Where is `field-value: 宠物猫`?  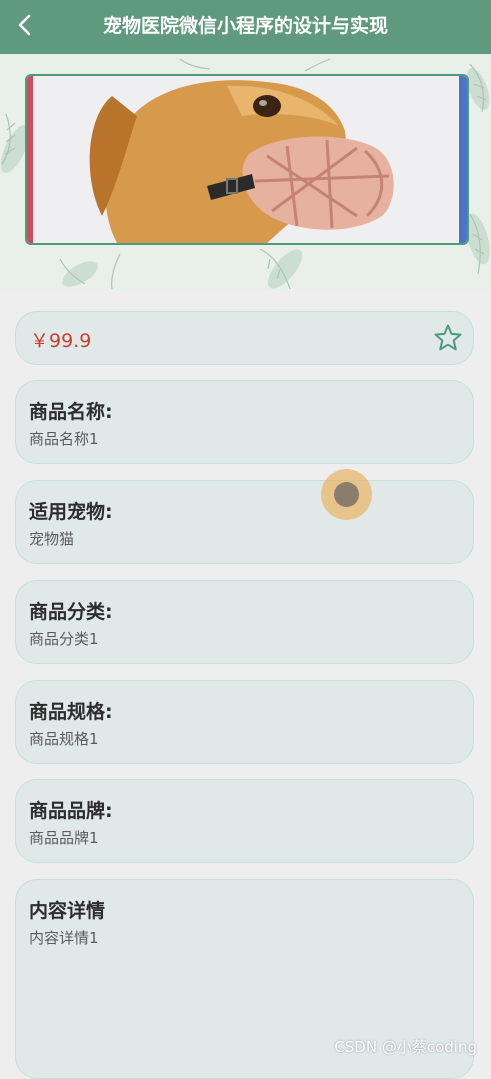 field-value: 宠物猫 is located at coordinates (52, 539).